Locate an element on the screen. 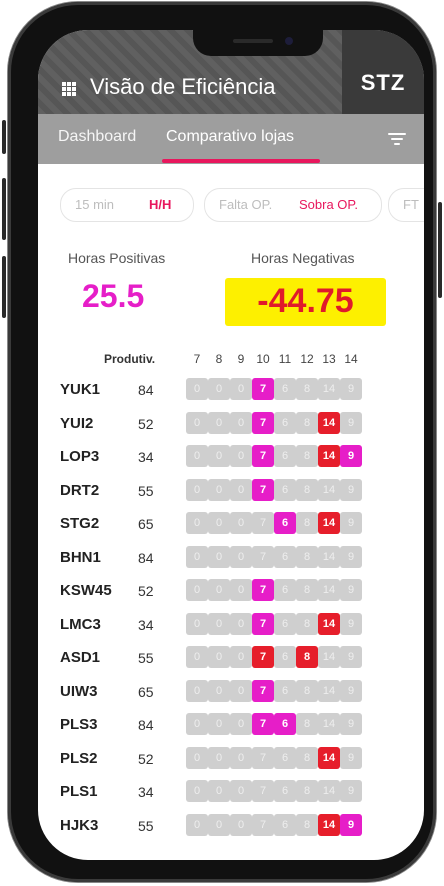 The width and height of the screenshot is (444, 886). table-row: UIW3 65 0 0 0 7 6 8 14 9 is located at coordinates (231, 692).